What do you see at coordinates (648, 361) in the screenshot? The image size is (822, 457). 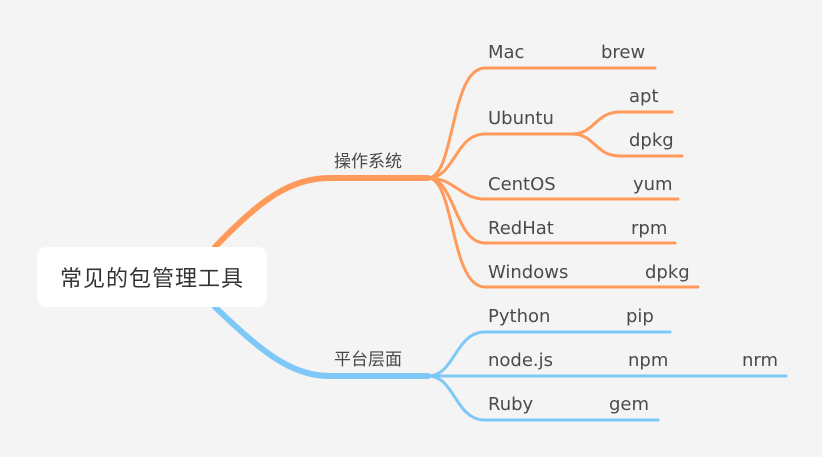 I see `node-tool-npm-label: npm` at bounding box center [648, 361].